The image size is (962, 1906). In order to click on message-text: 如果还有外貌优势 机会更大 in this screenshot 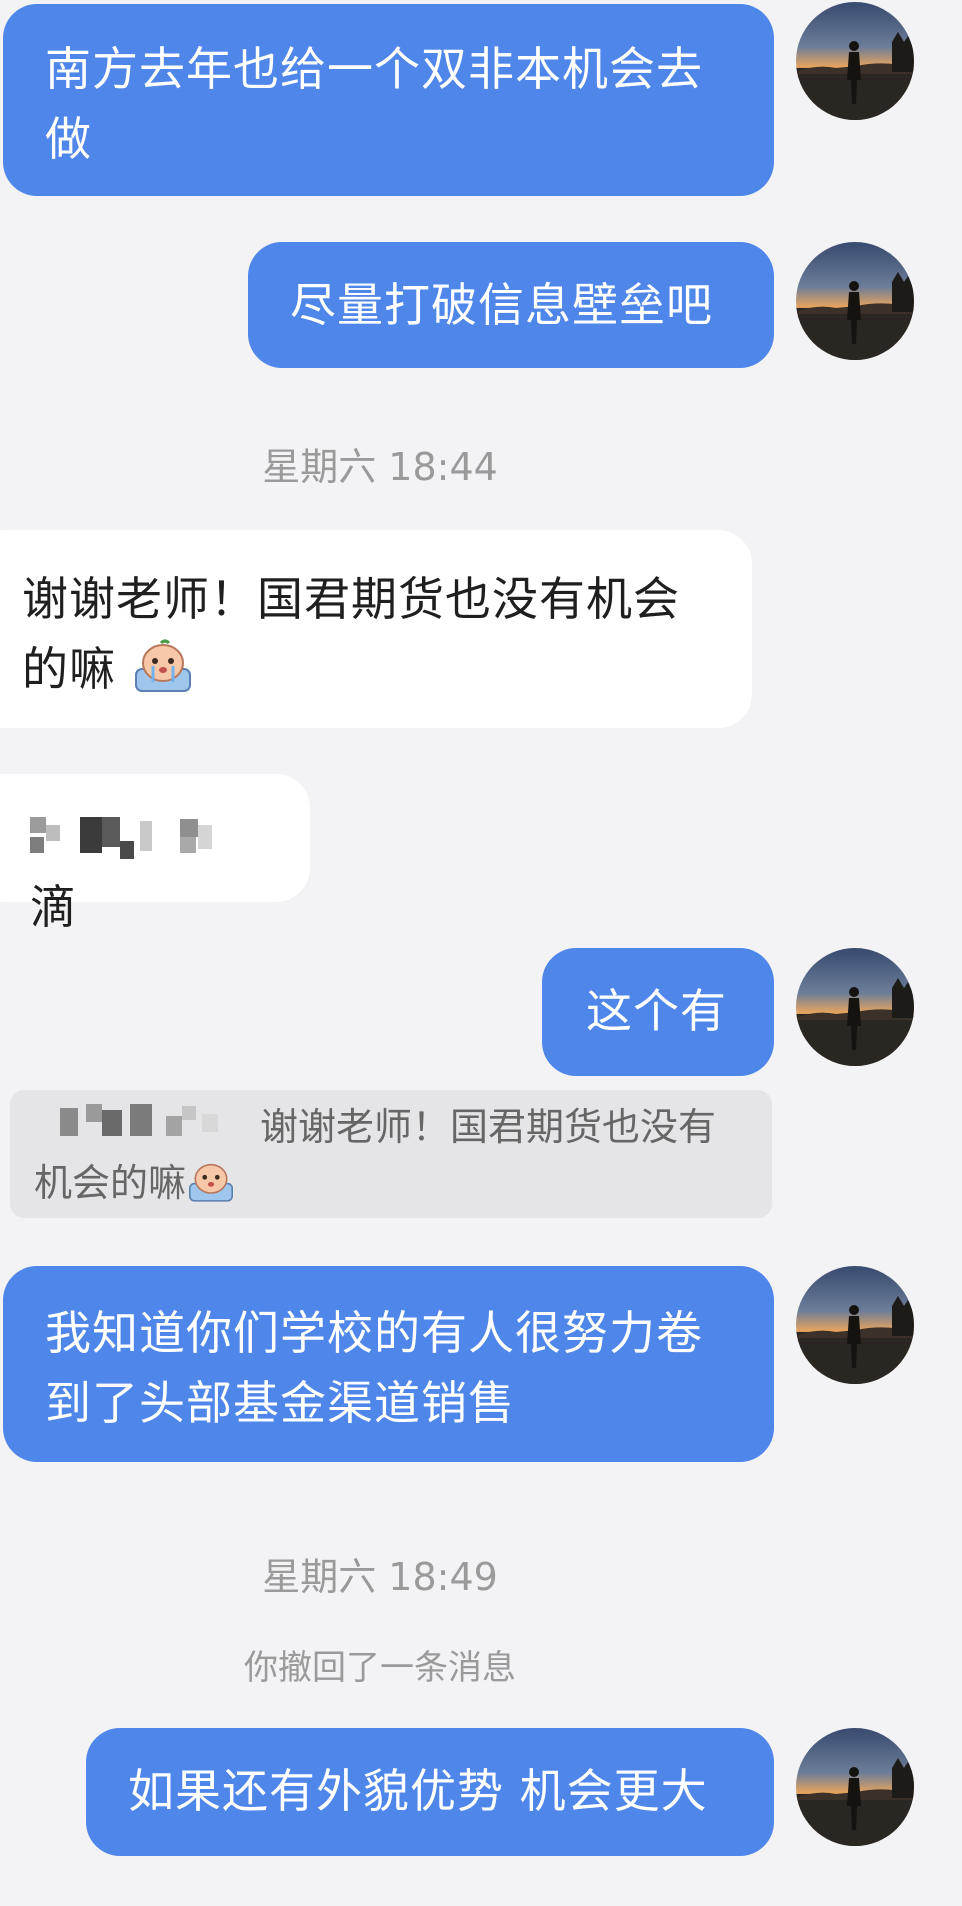, I will do `click(418, 1791)`.